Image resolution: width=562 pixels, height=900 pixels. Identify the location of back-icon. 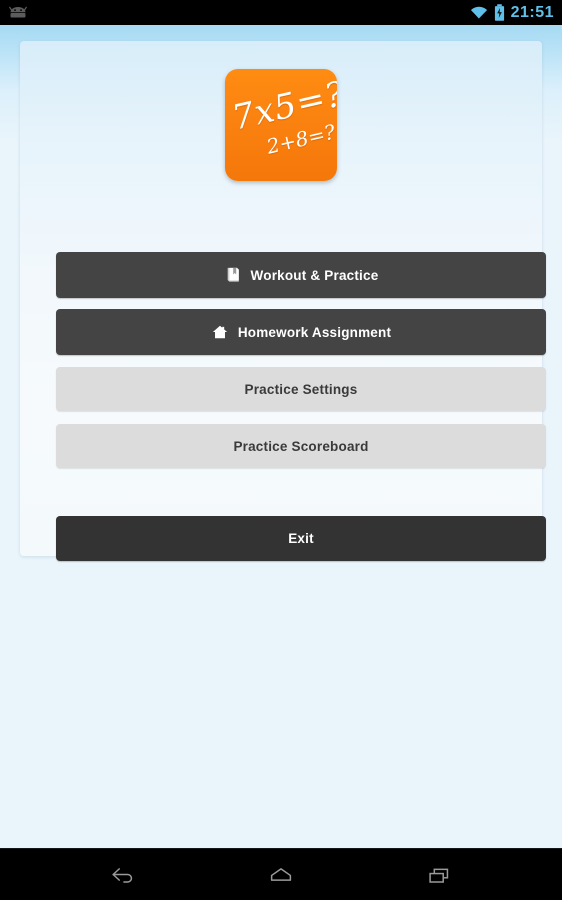
(123, 875).